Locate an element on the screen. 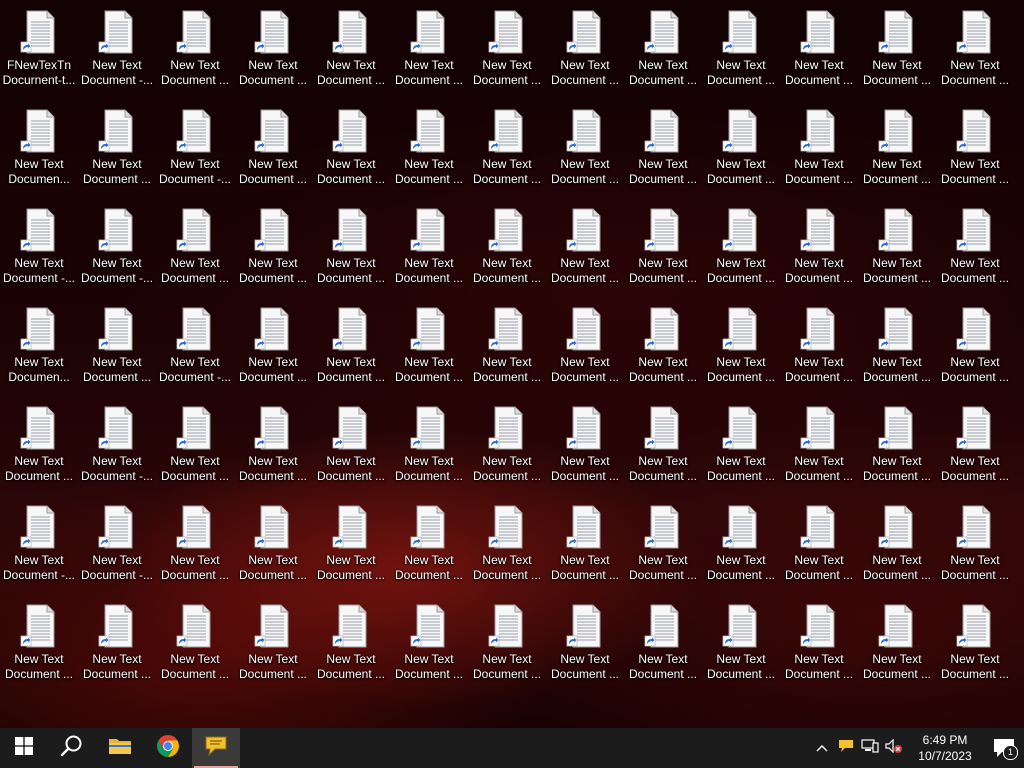 This screenshot has height=768, width=1024. action-center-button: 1 is located at coordinates (1004, 748).